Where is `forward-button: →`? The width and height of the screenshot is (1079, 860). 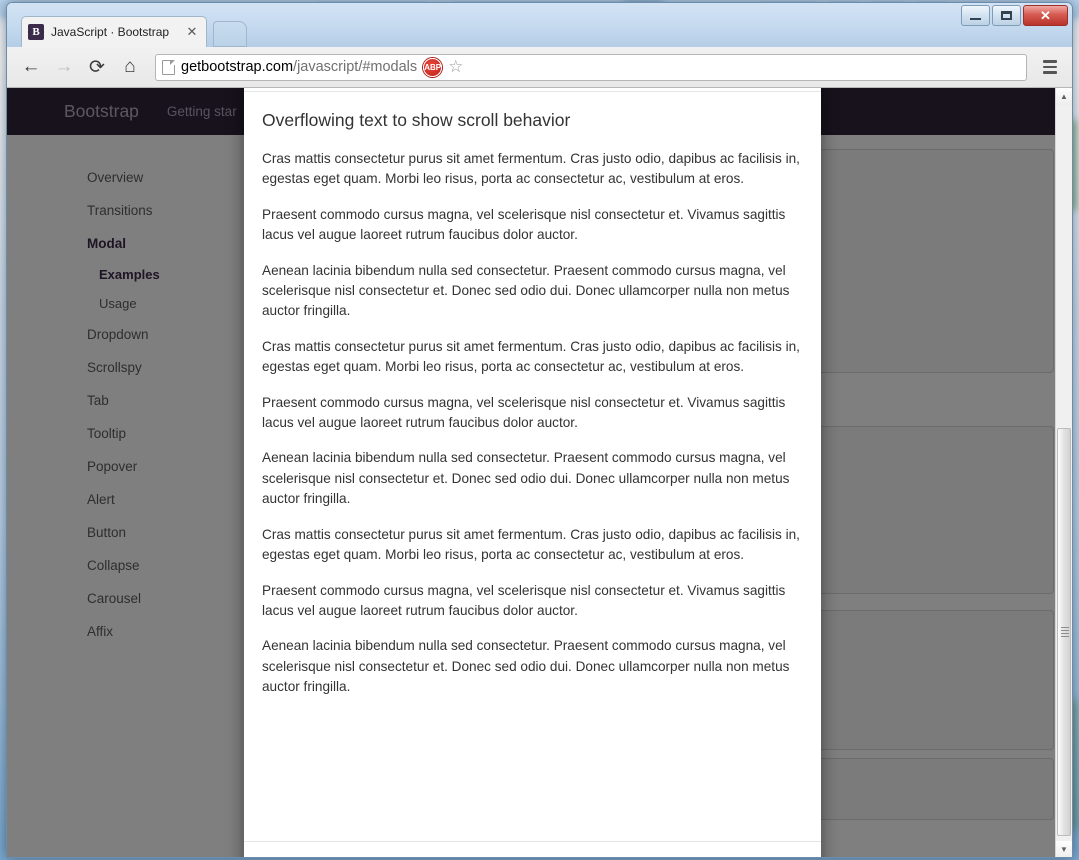 forward-button: → is located at coordinates (64, 67).